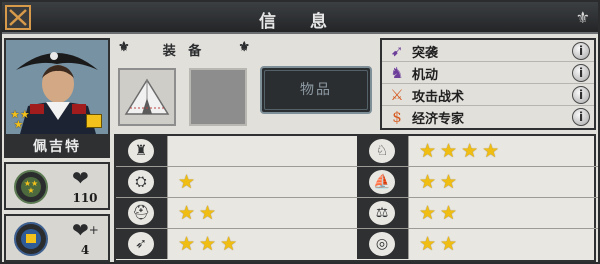  I want to click on skill-icon-box: ⛑, so click(142, 213).